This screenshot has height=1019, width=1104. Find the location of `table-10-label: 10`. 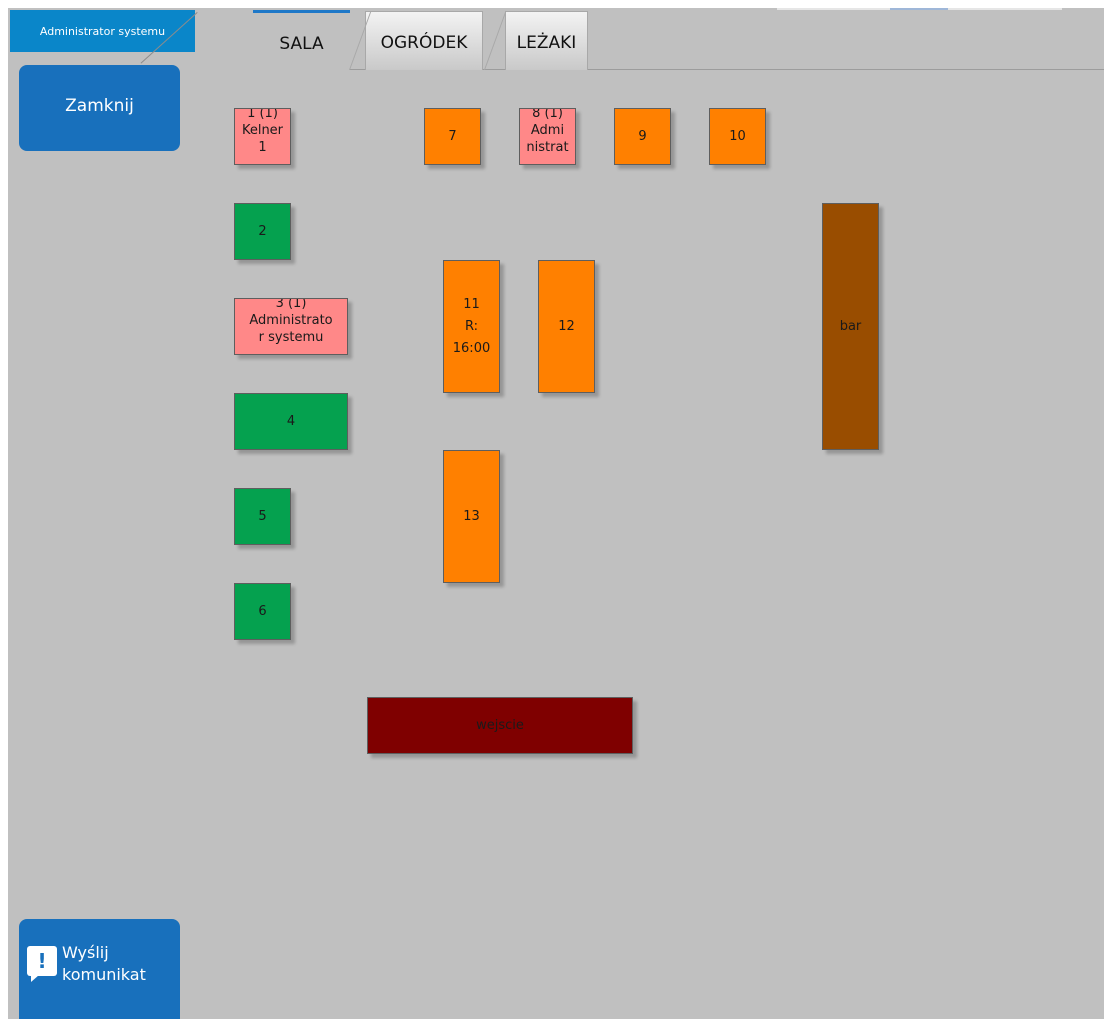

table-10-label: 10 is located at coordinates (737, 136).